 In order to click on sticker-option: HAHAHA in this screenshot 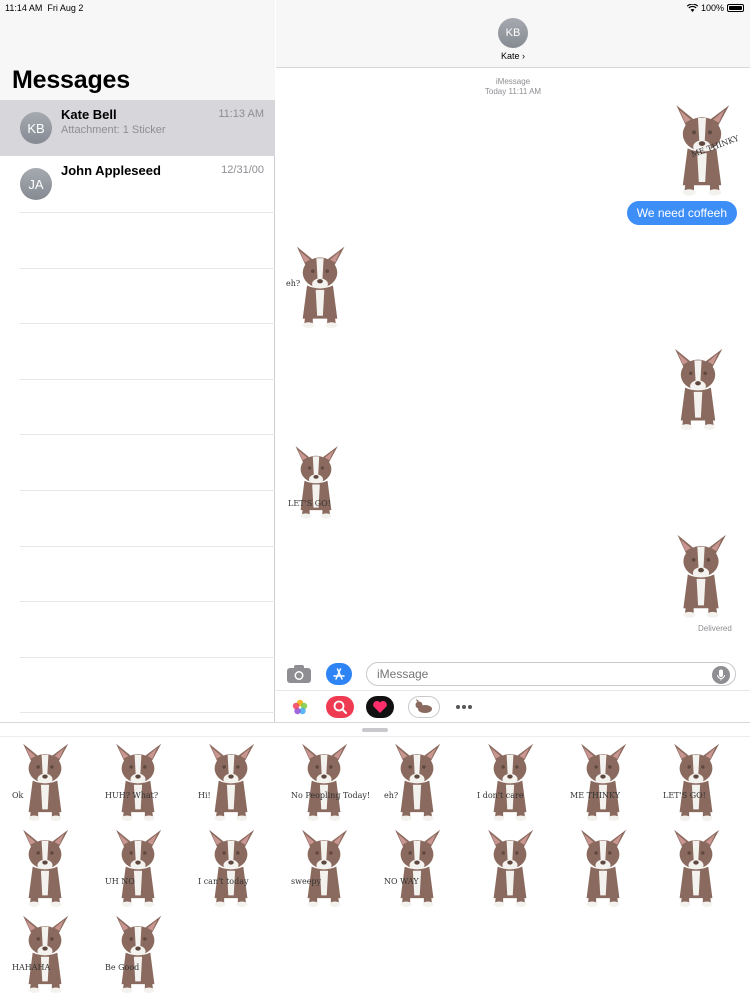, I will do `click(45, 954)`.